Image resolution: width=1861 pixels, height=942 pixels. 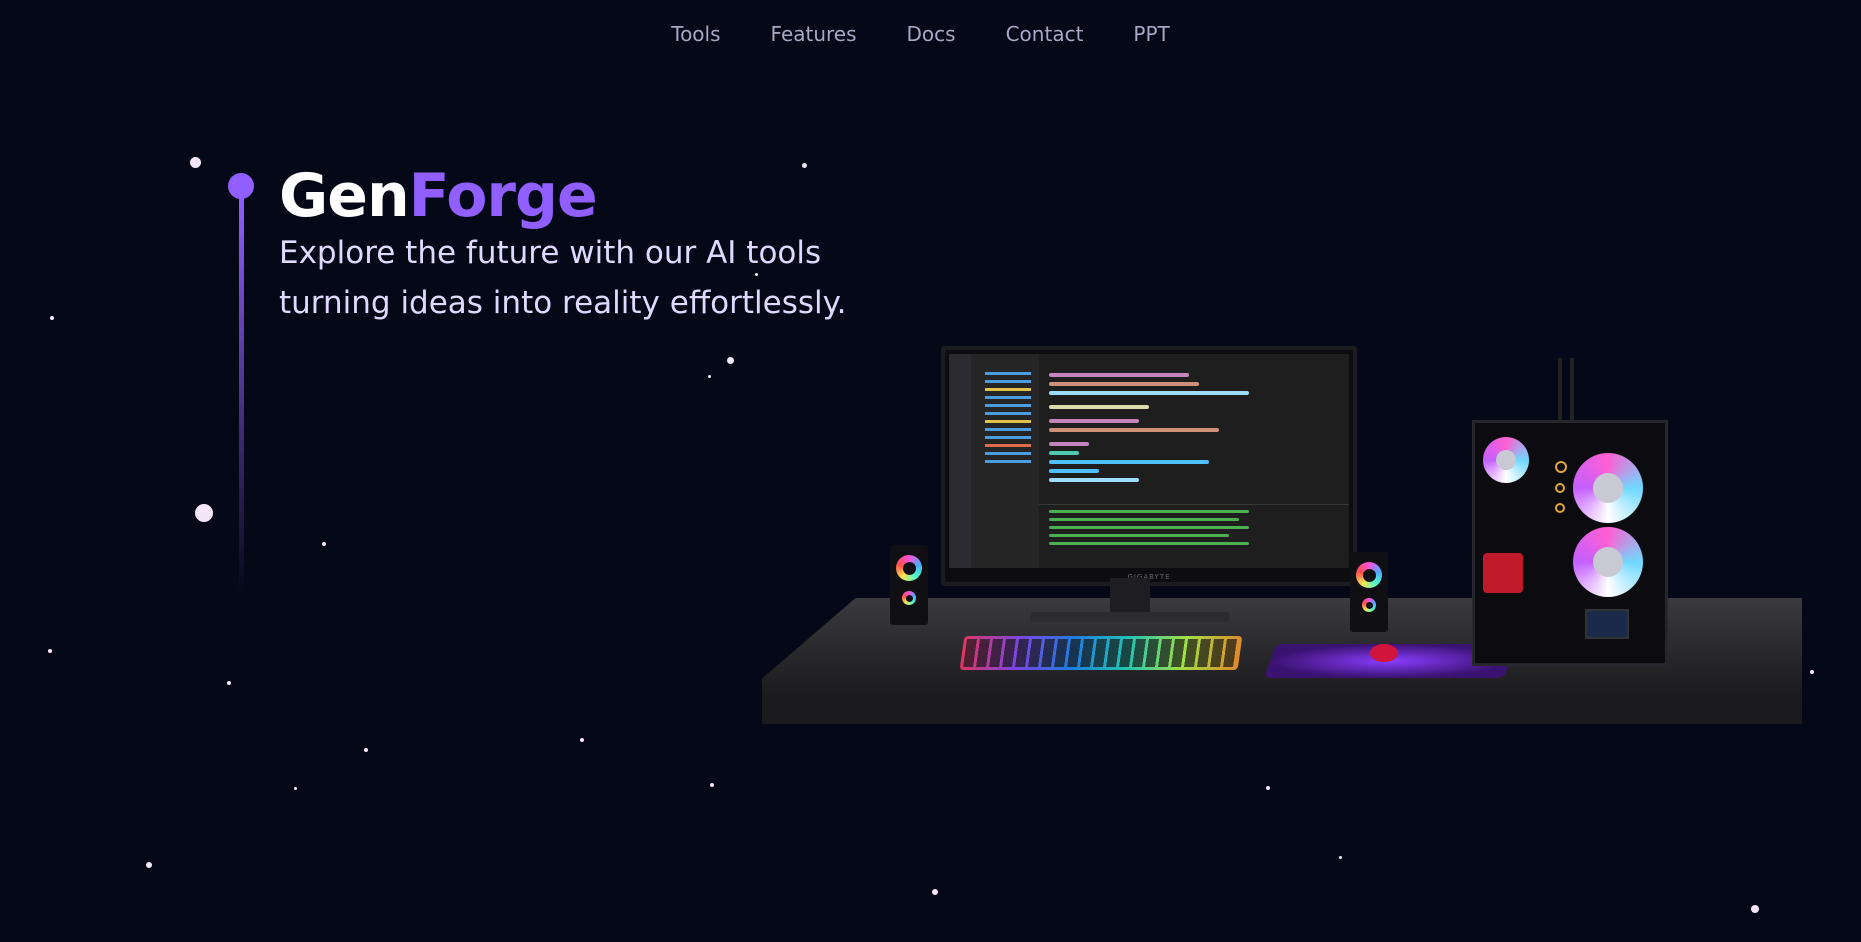 What do you see at coordinates (695, 34) in the screenshot?
I see `nav-item-tools: Tools` at bounding box center [695, 34].